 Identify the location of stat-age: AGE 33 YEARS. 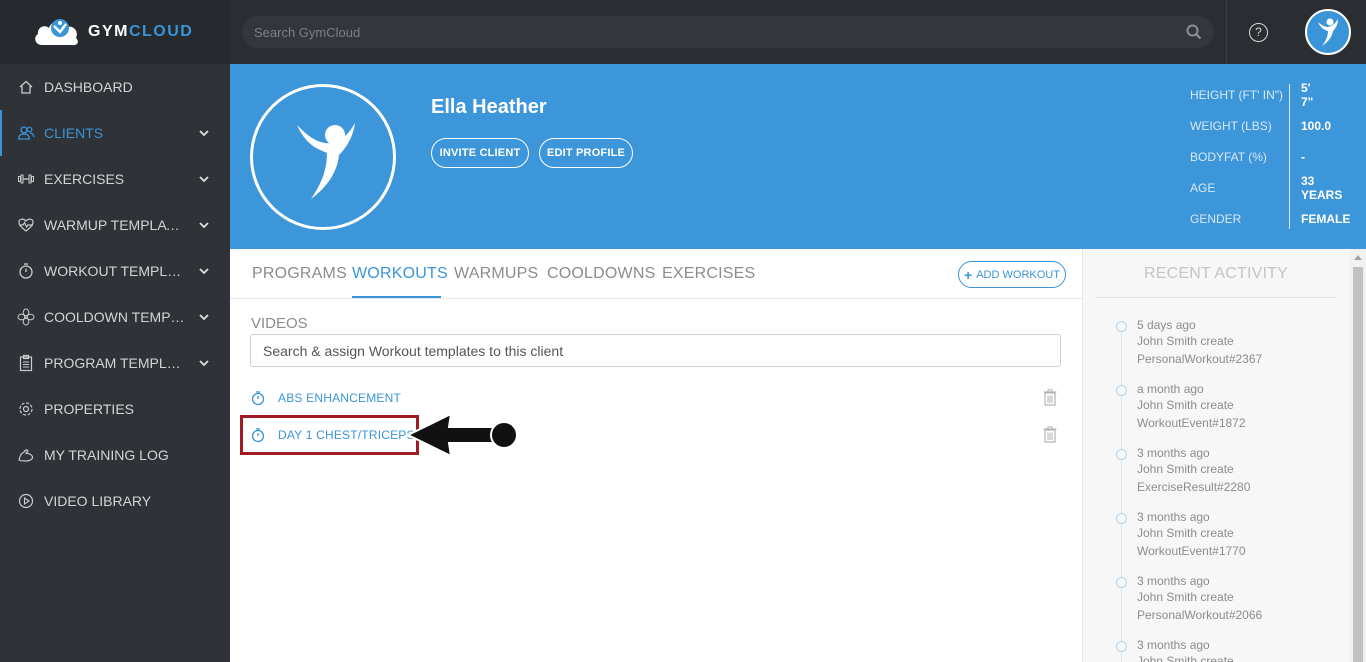
(1266, 187).